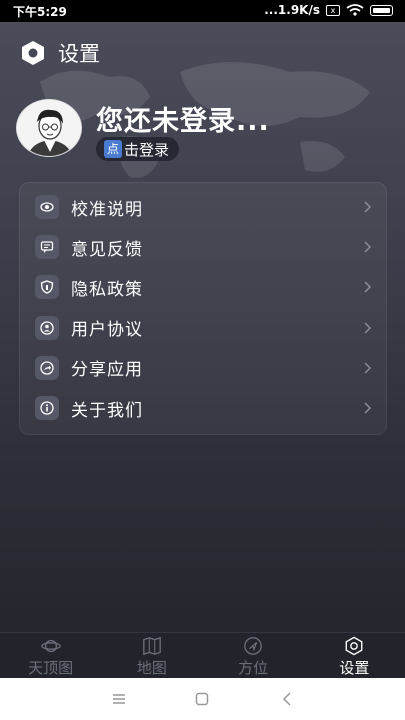 Image resolution: width=405 pixels, height=720 pixels. I want to click on about-icon, so click(47, 408).